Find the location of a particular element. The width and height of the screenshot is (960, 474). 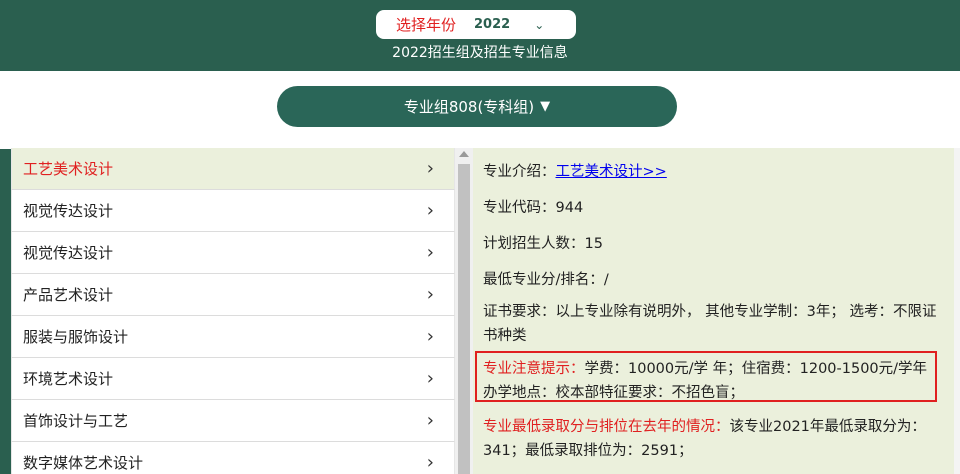

plan-count: 计划招生人数：15 is located at coordinates (543, 244).